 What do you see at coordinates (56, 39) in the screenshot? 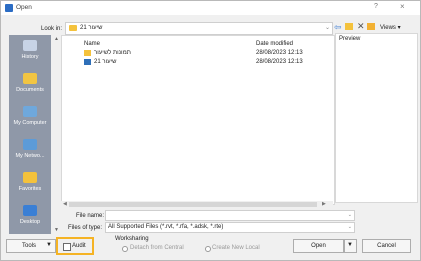
I see `scroll-up-icon: ▲` at bounding box center [56, 39].